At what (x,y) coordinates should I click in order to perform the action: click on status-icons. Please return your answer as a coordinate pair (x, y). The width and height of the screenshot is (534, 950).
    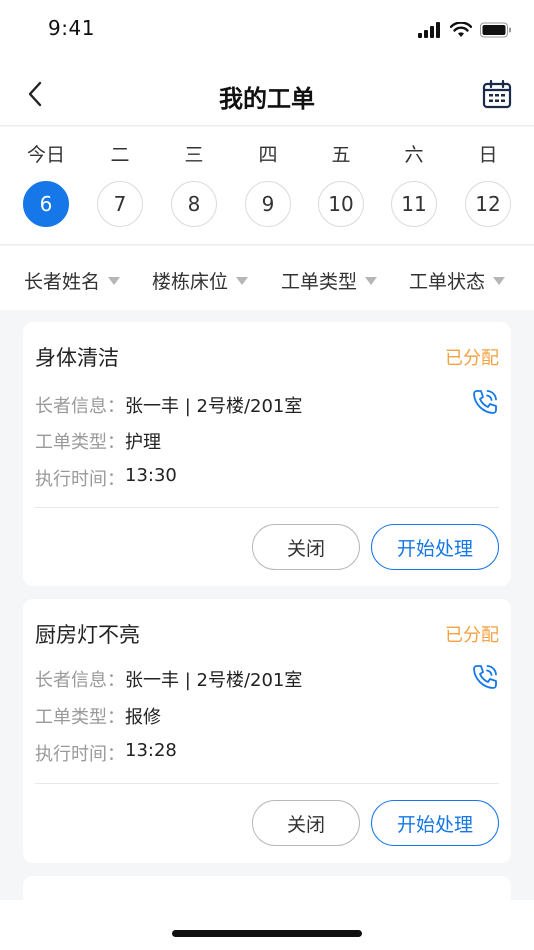
    Looking at the image, I should click on (465, 30).